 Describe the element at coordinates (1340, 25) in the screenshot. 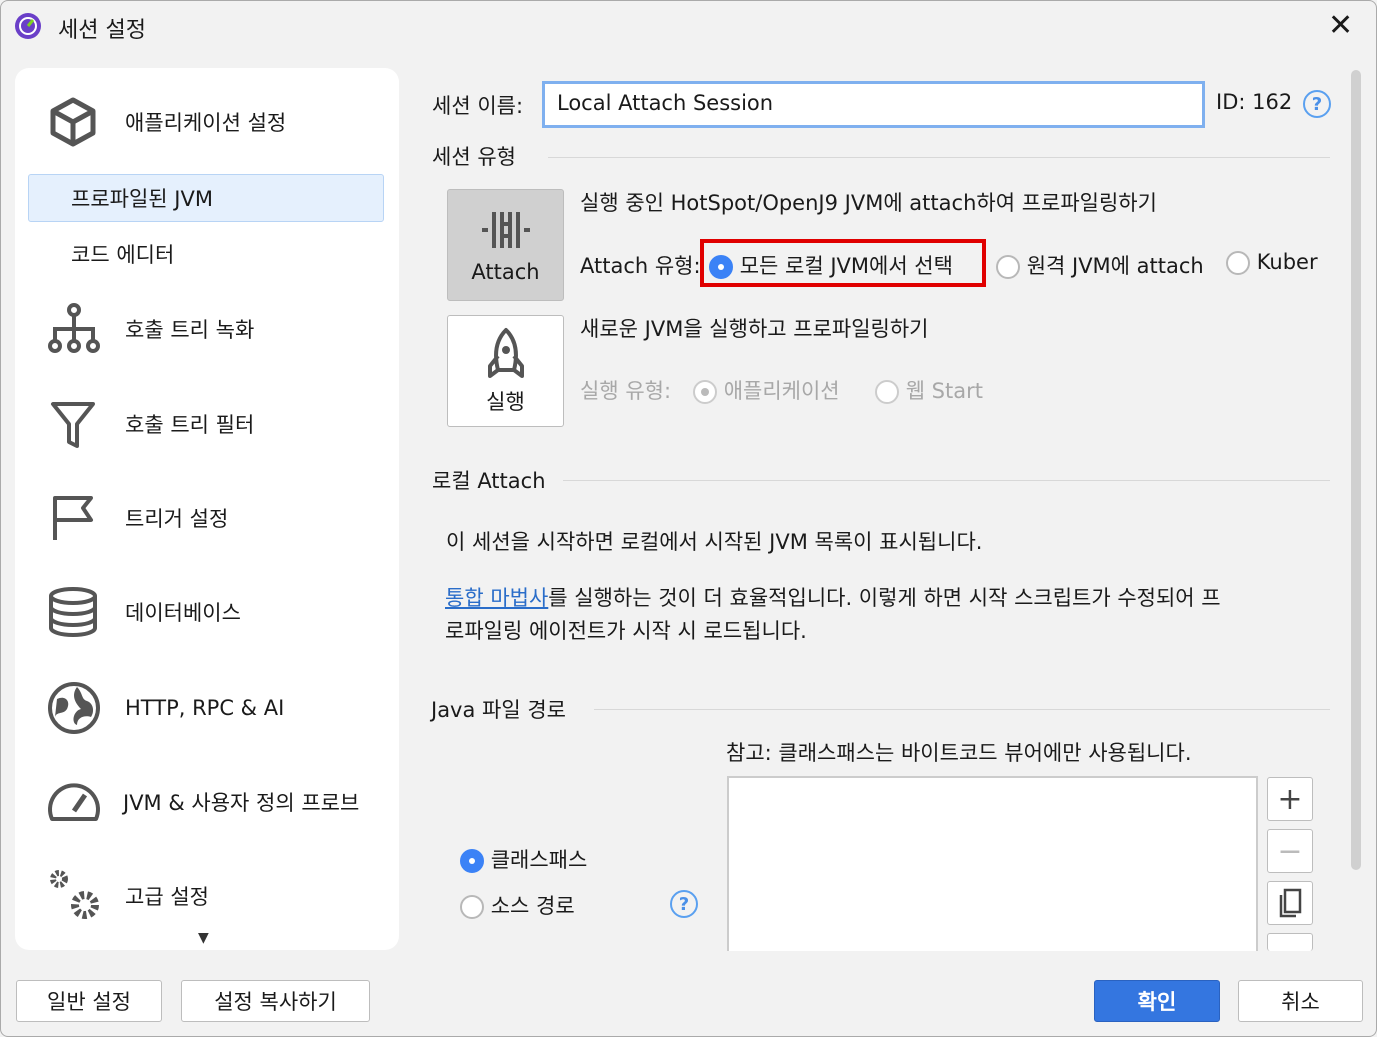

I see `close-icon: ✕` at that location.